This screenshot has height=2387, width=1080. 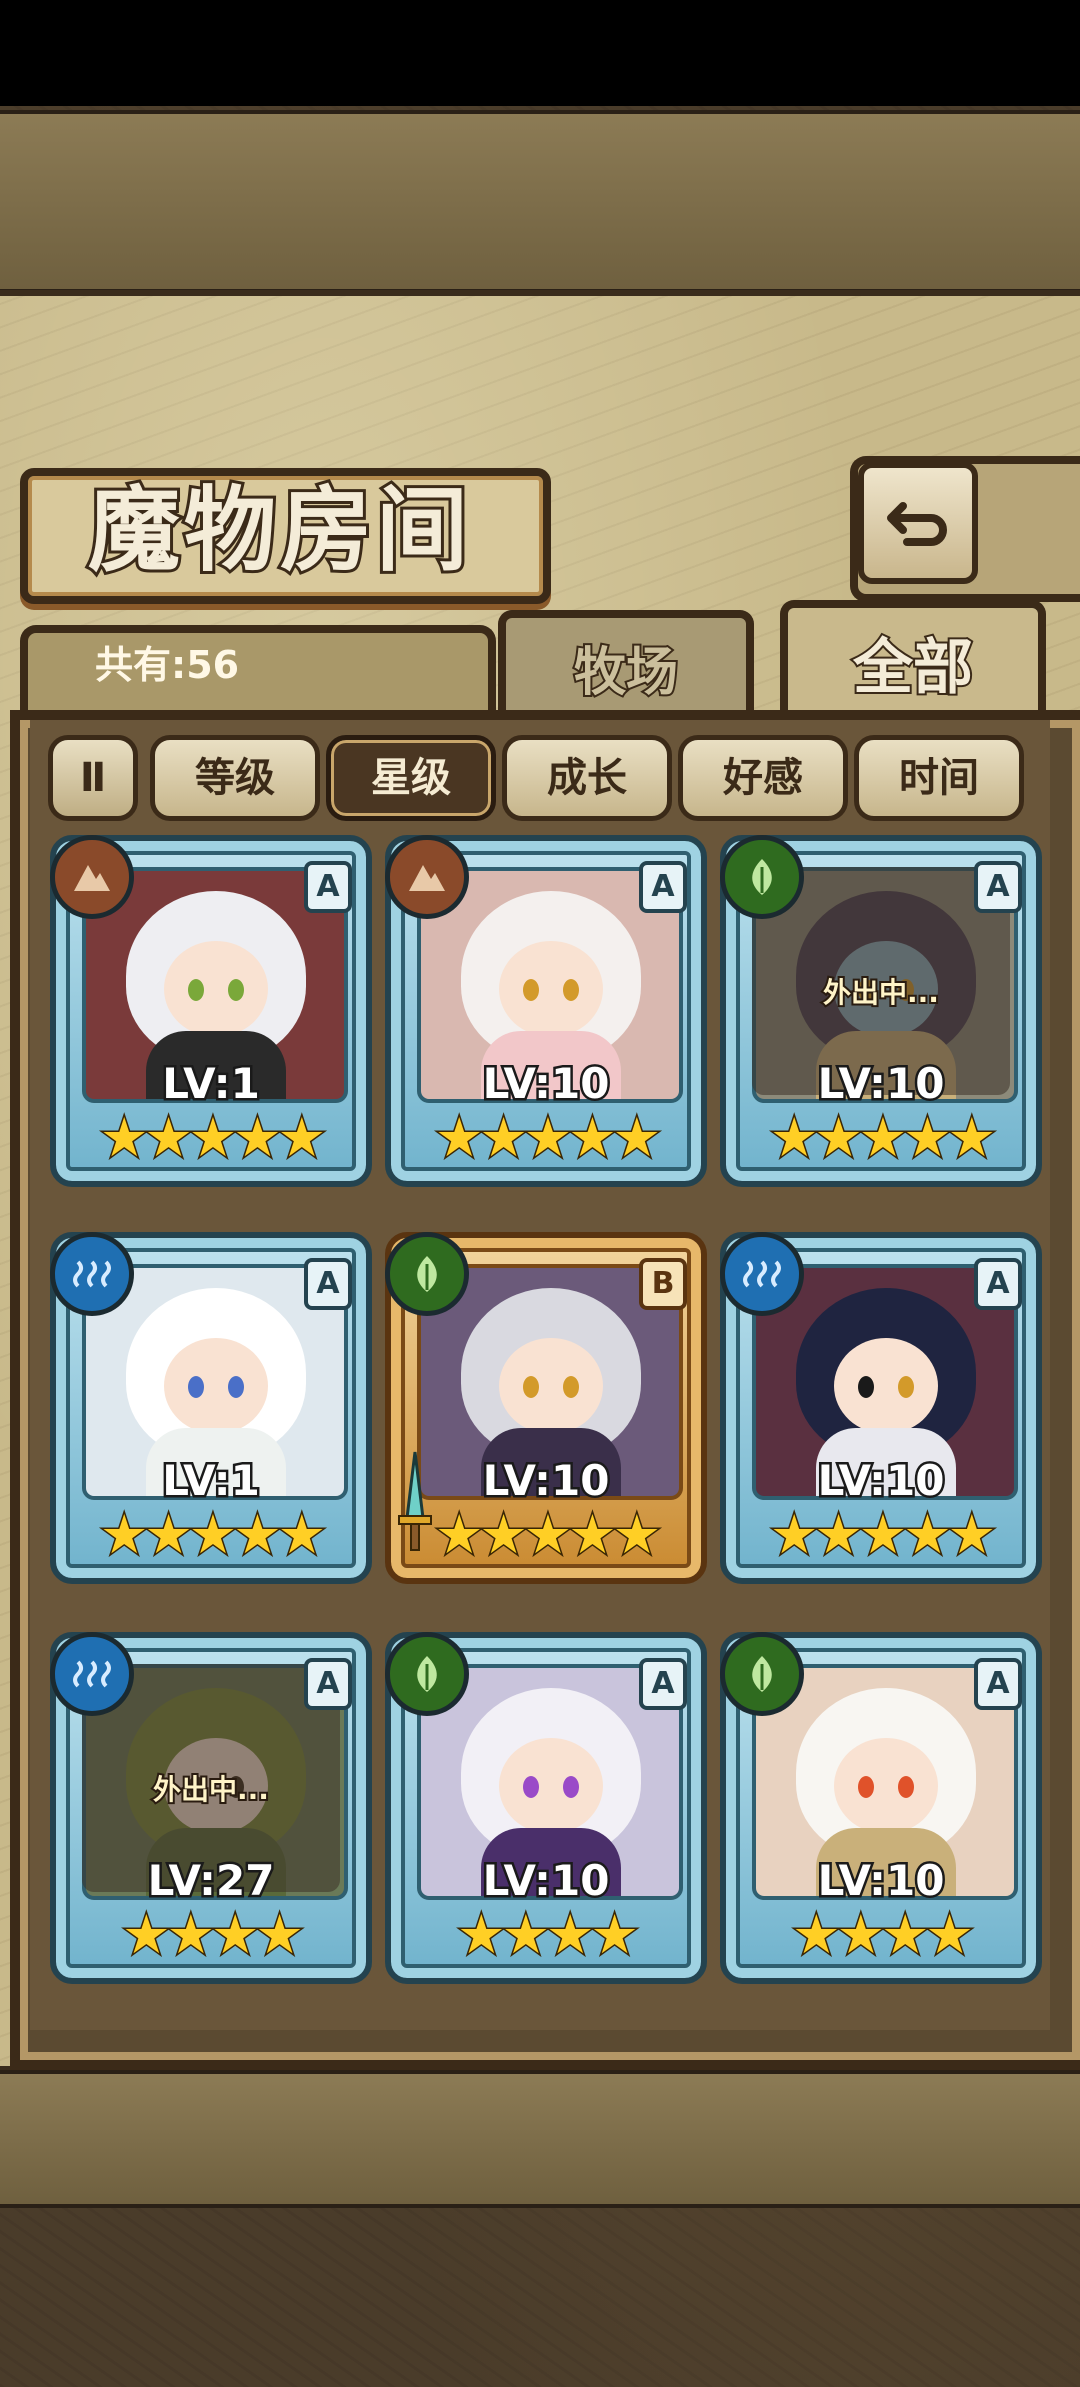 I want to click on monster-card: B LV:10 ★★★★★, so click(x=546, y=1408).